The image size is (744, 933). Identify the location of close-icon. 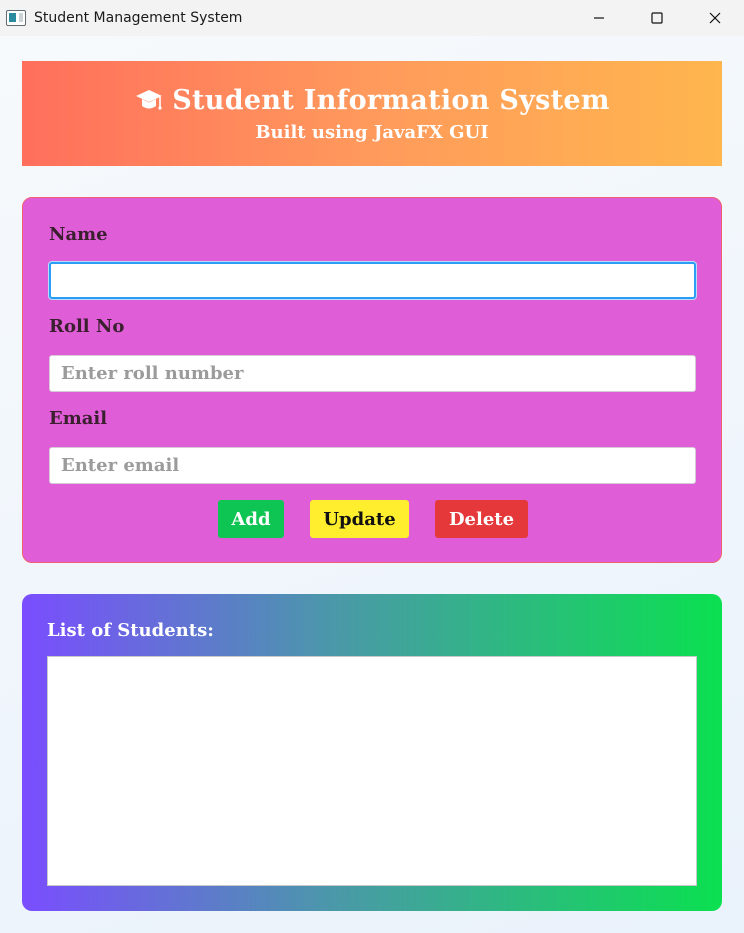
(715, 18).